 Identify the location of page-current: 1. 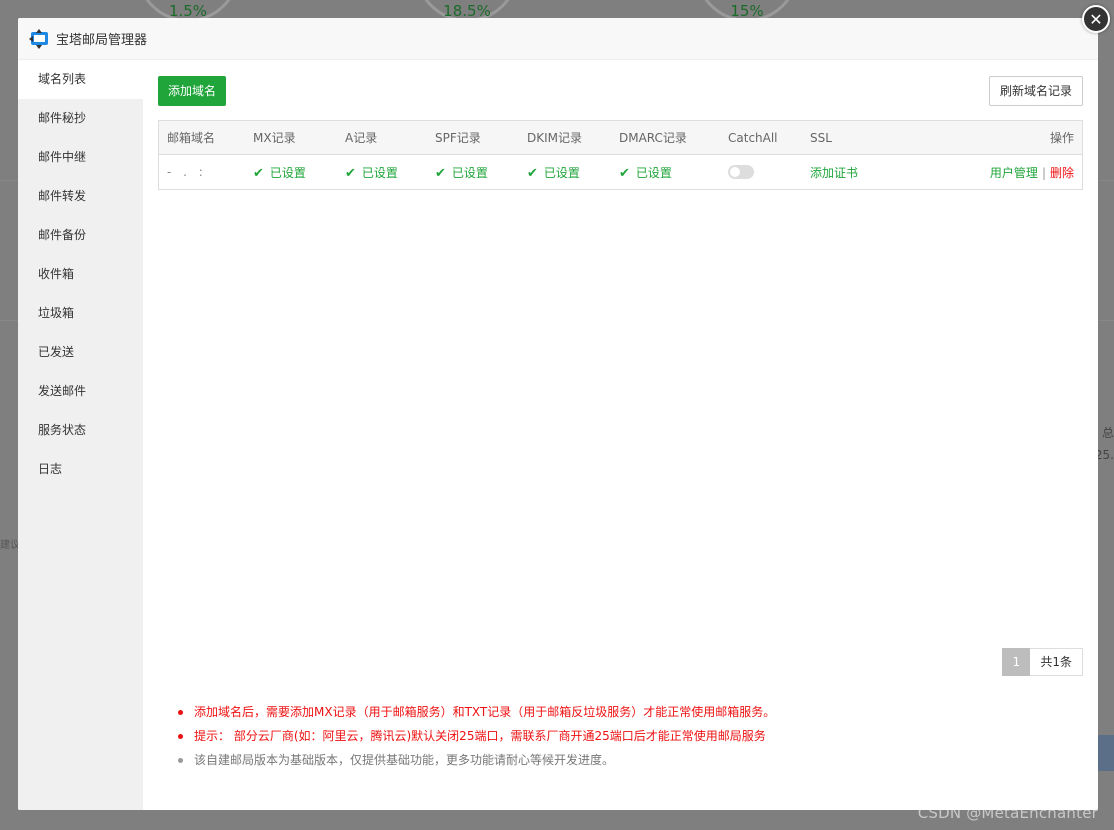
(1016, 662).